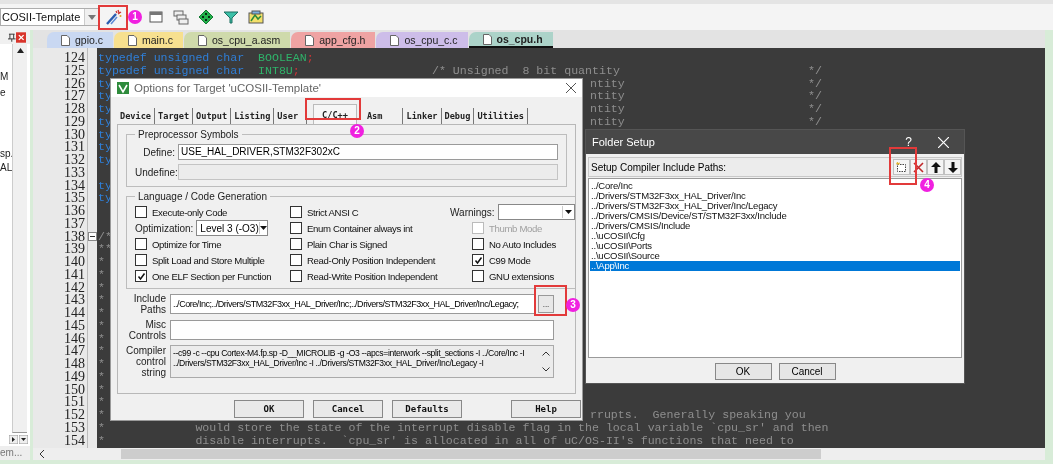 This screenshot has height=464, width=1053. I want to click on code-line: typedef unsigned char BOOLEAN;, so click(205, 58).